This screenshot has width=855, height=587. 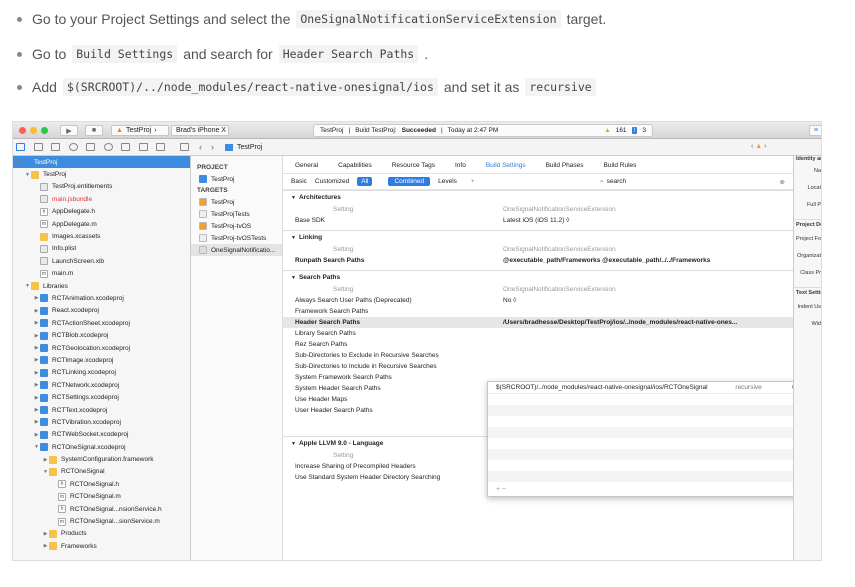 I want to click on navigator-item: h AppDelegate.h, so click(x=101, y=212).